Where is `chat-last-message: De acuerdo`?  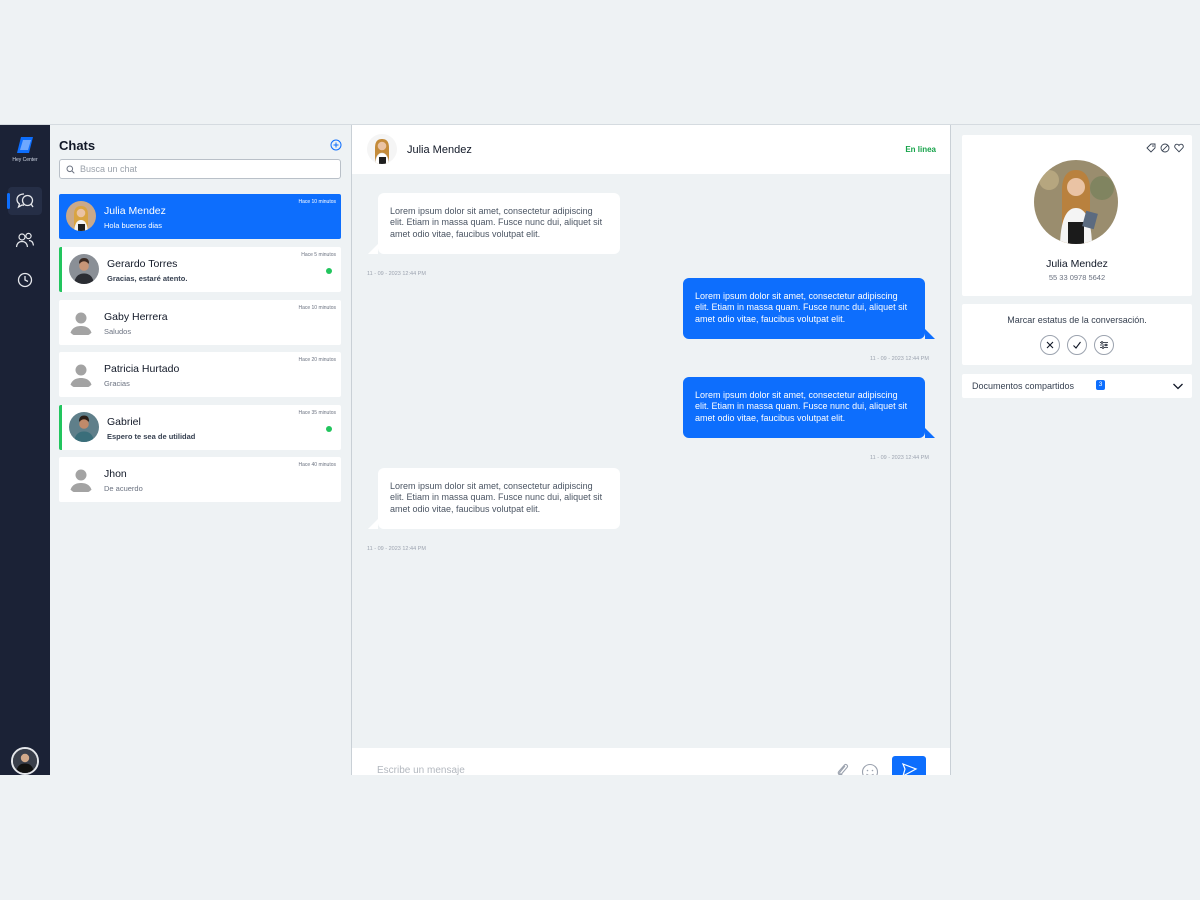
chat-last-message: De acuerdo is located at coordinates (123, 488).